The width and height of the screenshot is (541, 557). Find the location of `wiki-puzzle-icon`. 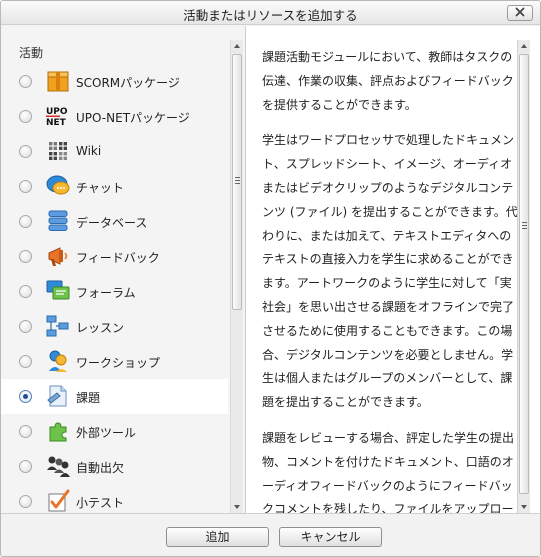

wiki-puzzle-icon is located at coordinates (58, 151).